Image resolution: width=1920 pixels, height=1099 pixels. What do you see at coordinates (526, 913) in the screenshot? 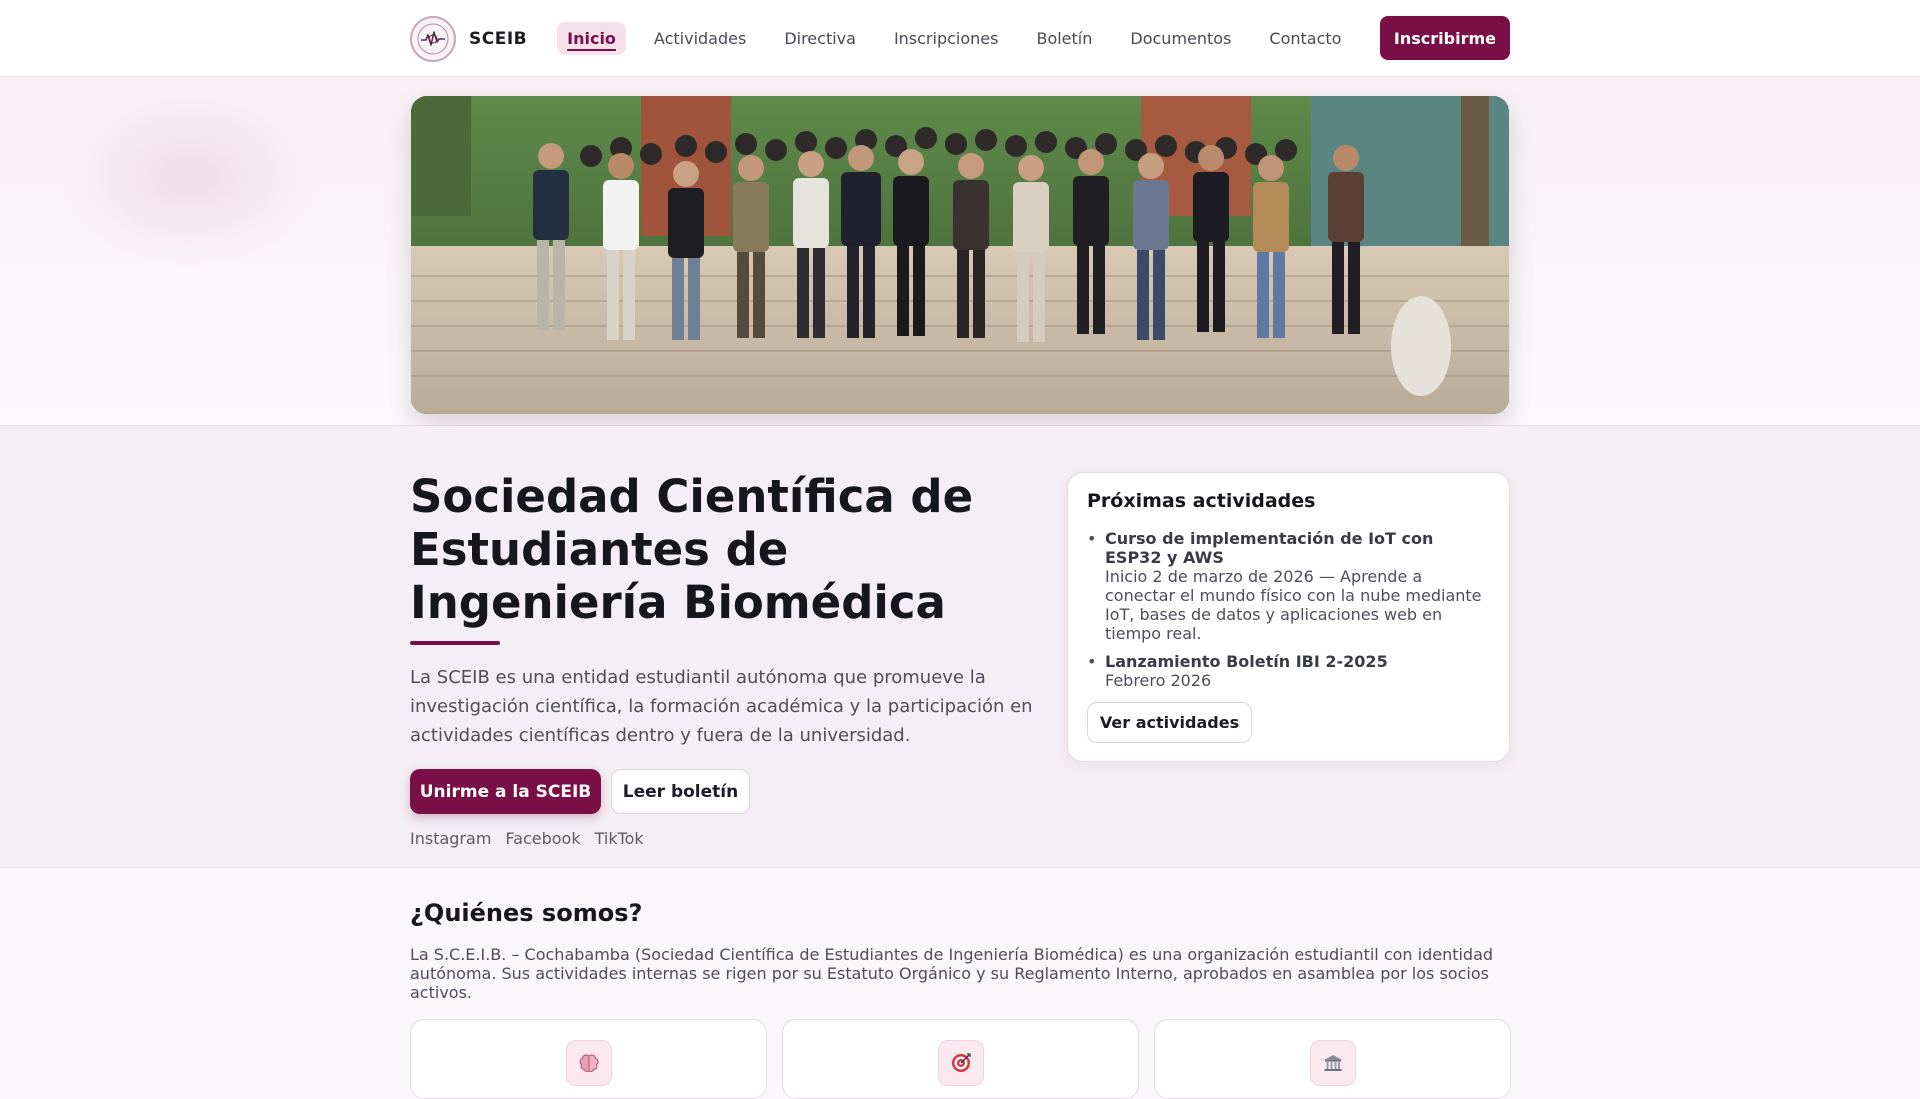
I see `about-title: ¿Quiénes somos?` at bounding box center [526, 913].